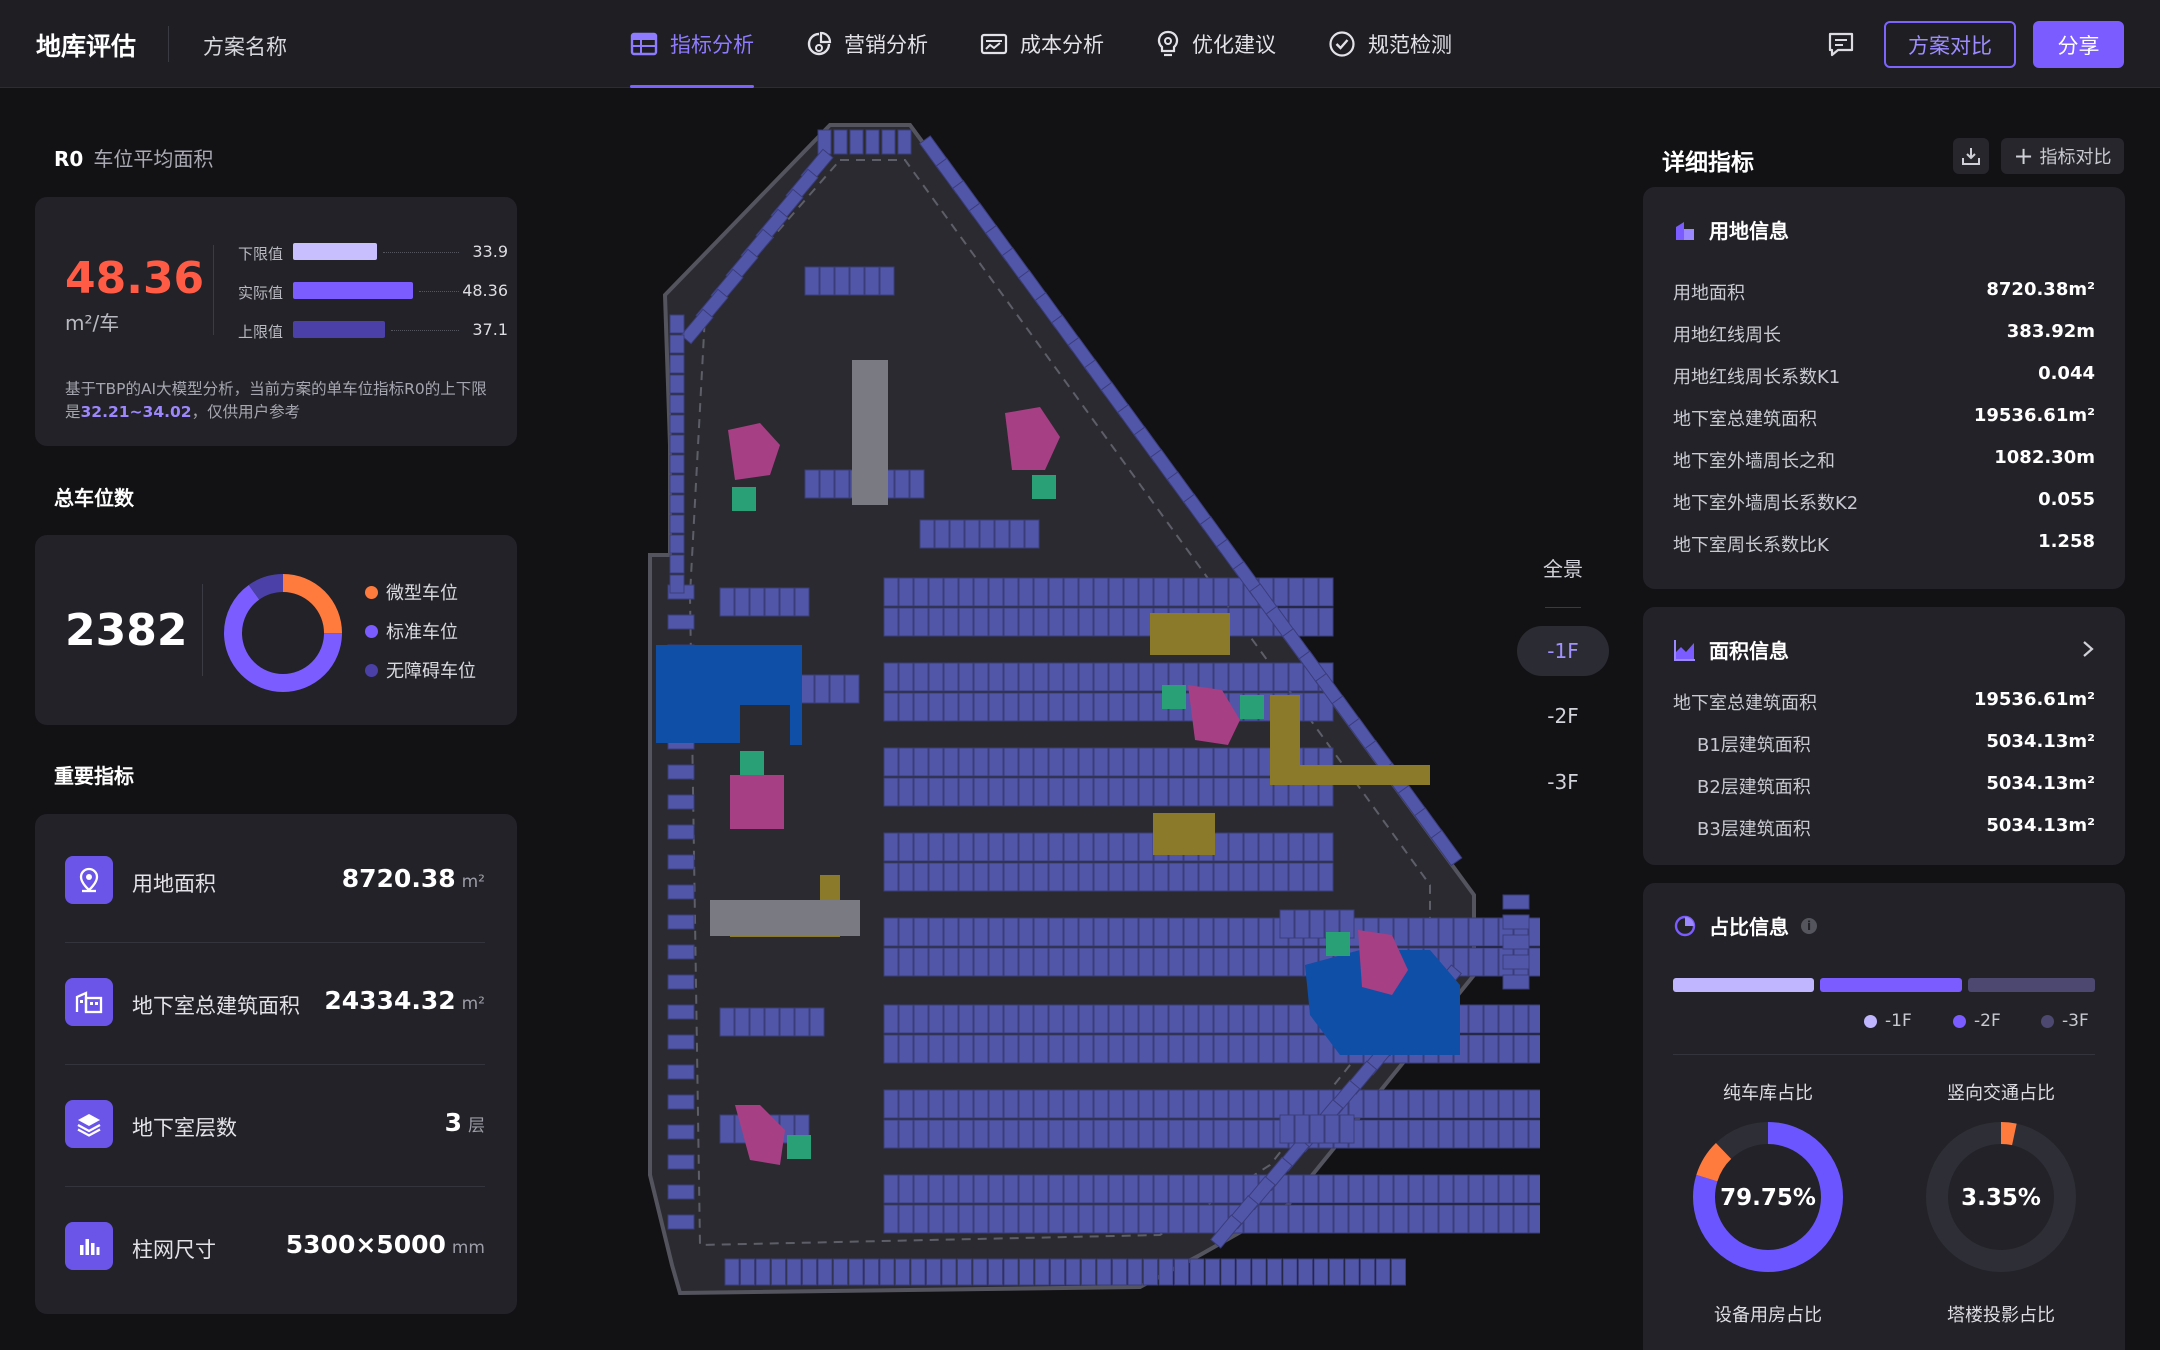 The height and width of the screenshot is (1350, 2160). Describe the element at coordinates (1563, 567) in the screenshot. I see `floor-overview-button: 全景` at that location.